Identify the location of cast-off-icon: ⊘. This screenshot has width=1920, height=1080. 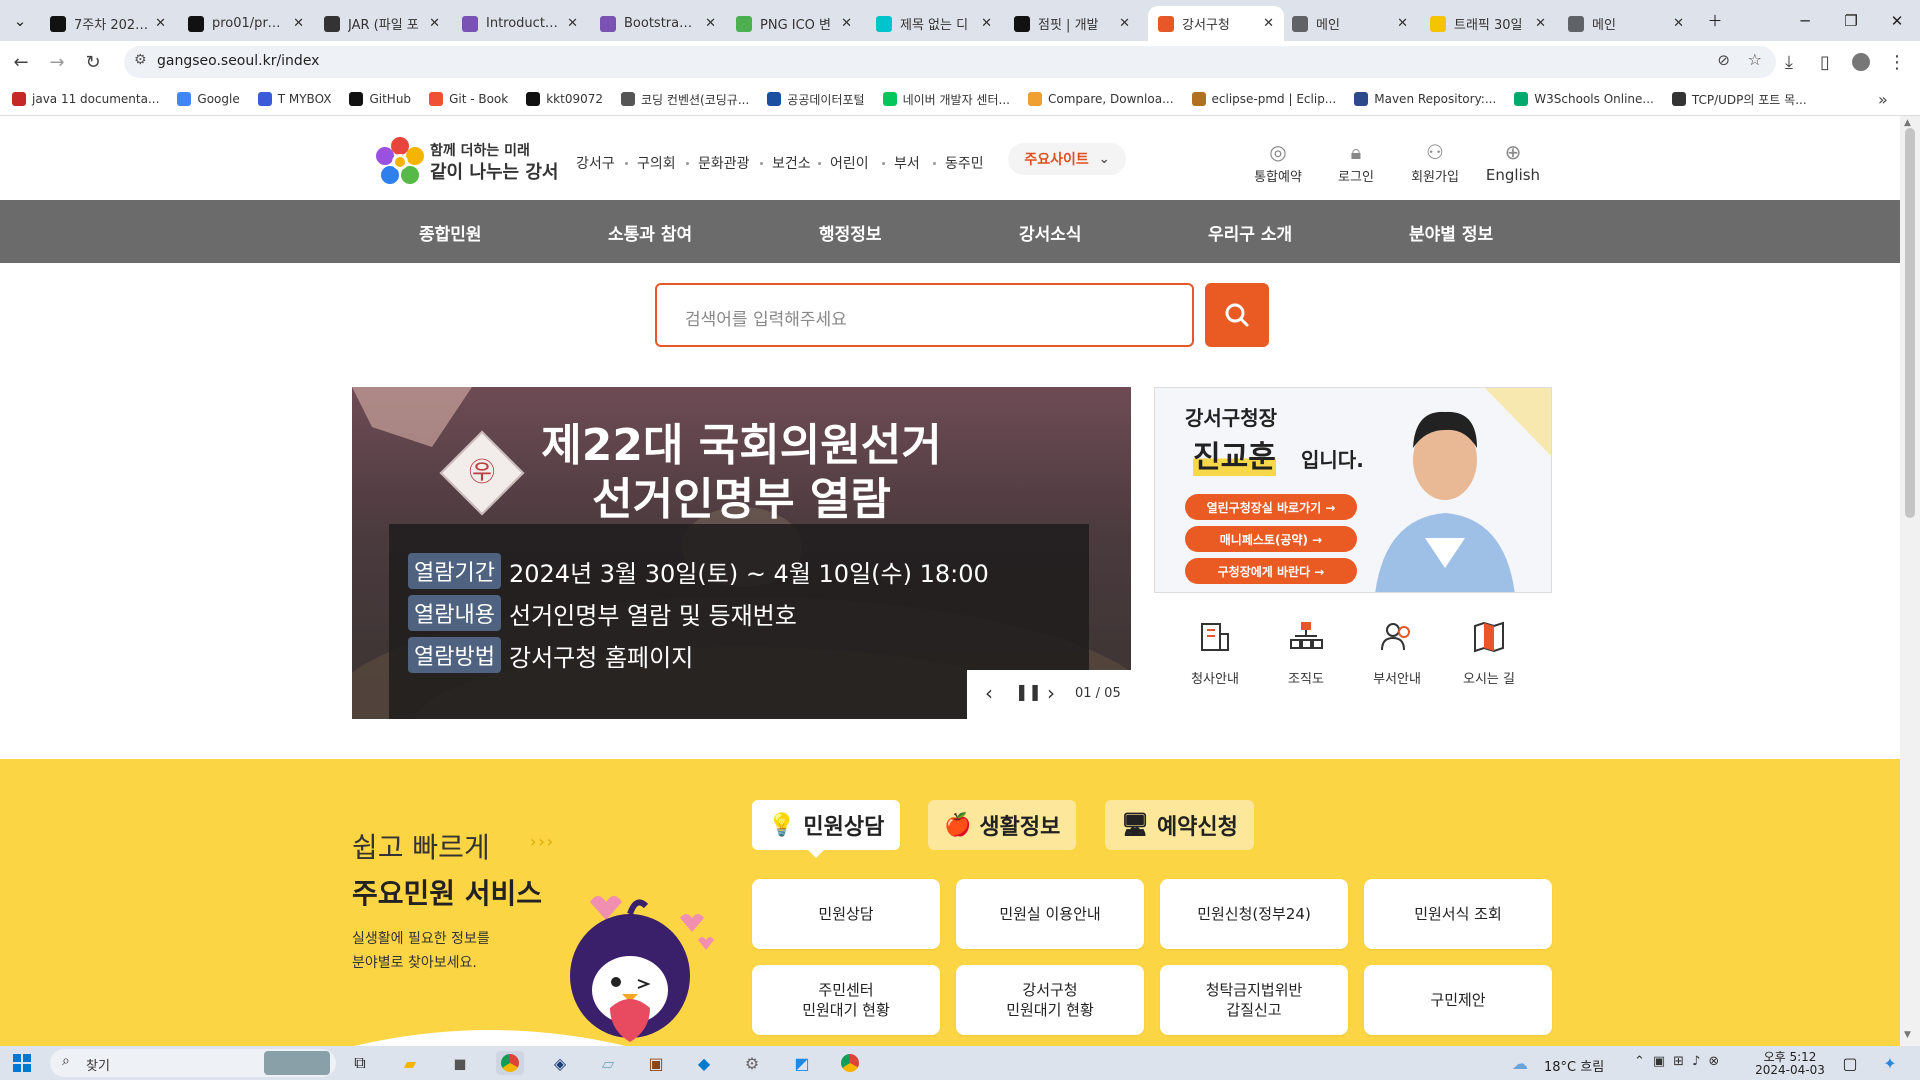
(1723, 60).